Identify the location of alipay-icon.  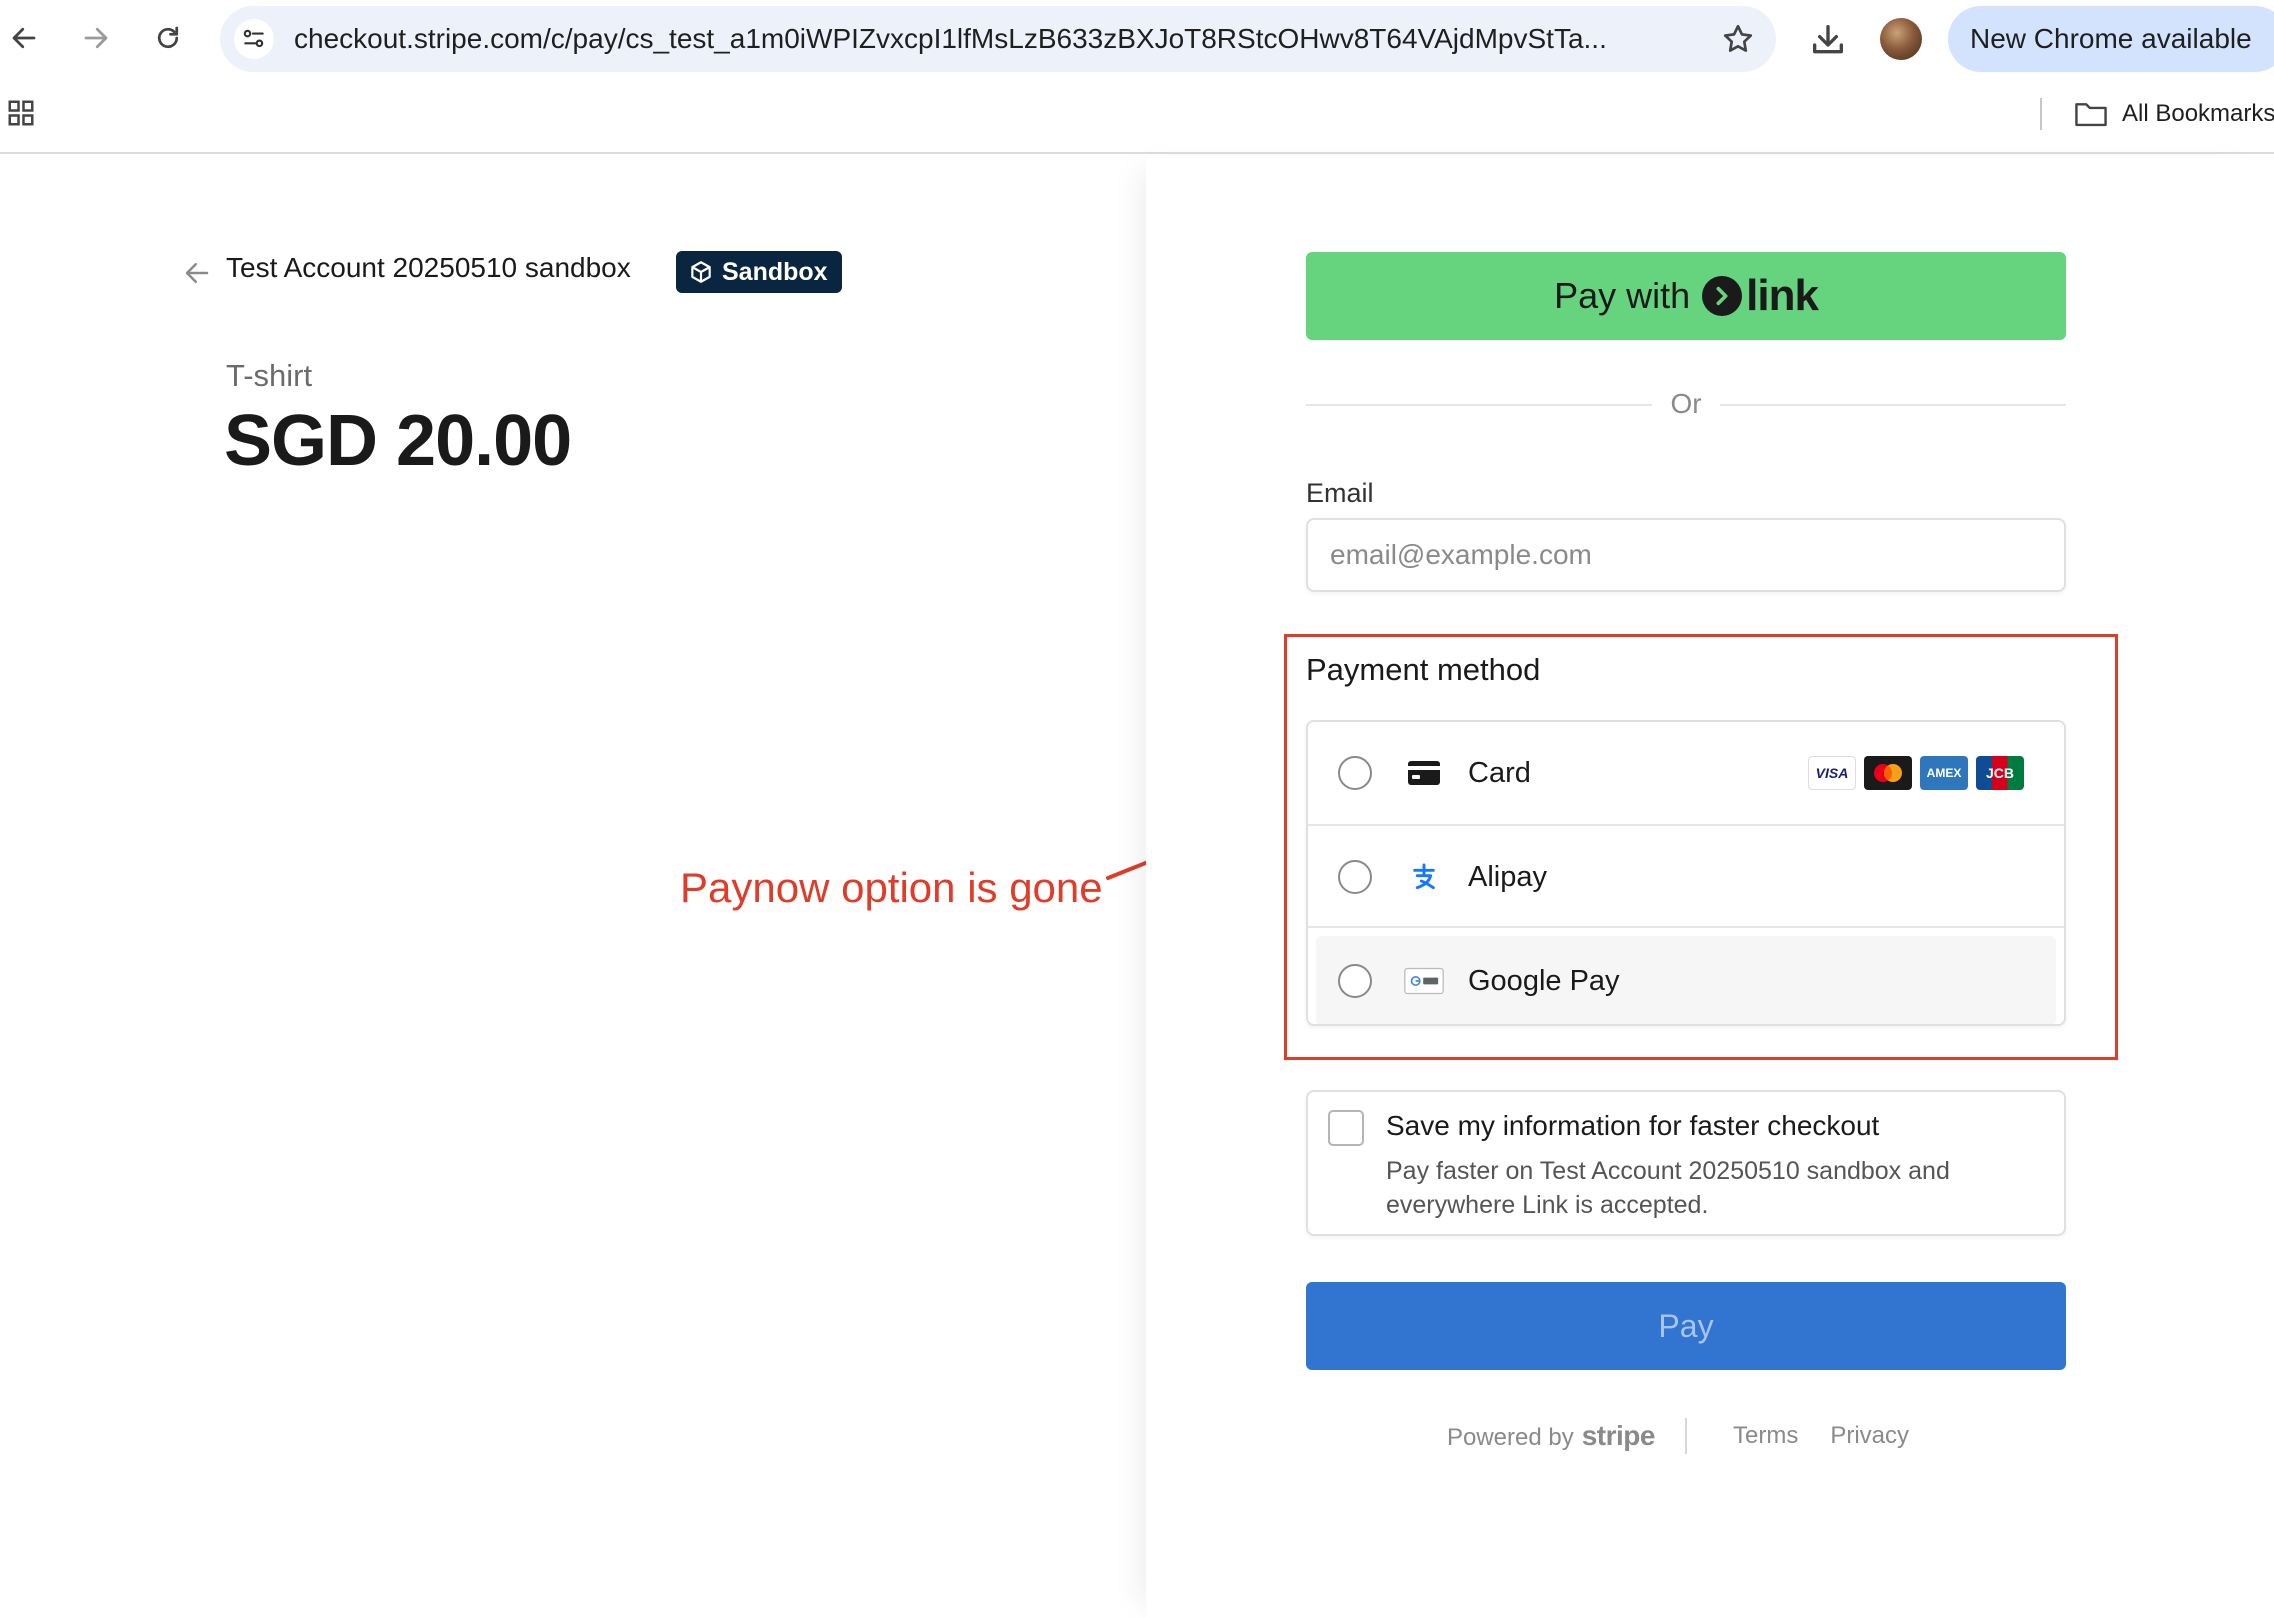
(1424, 877).